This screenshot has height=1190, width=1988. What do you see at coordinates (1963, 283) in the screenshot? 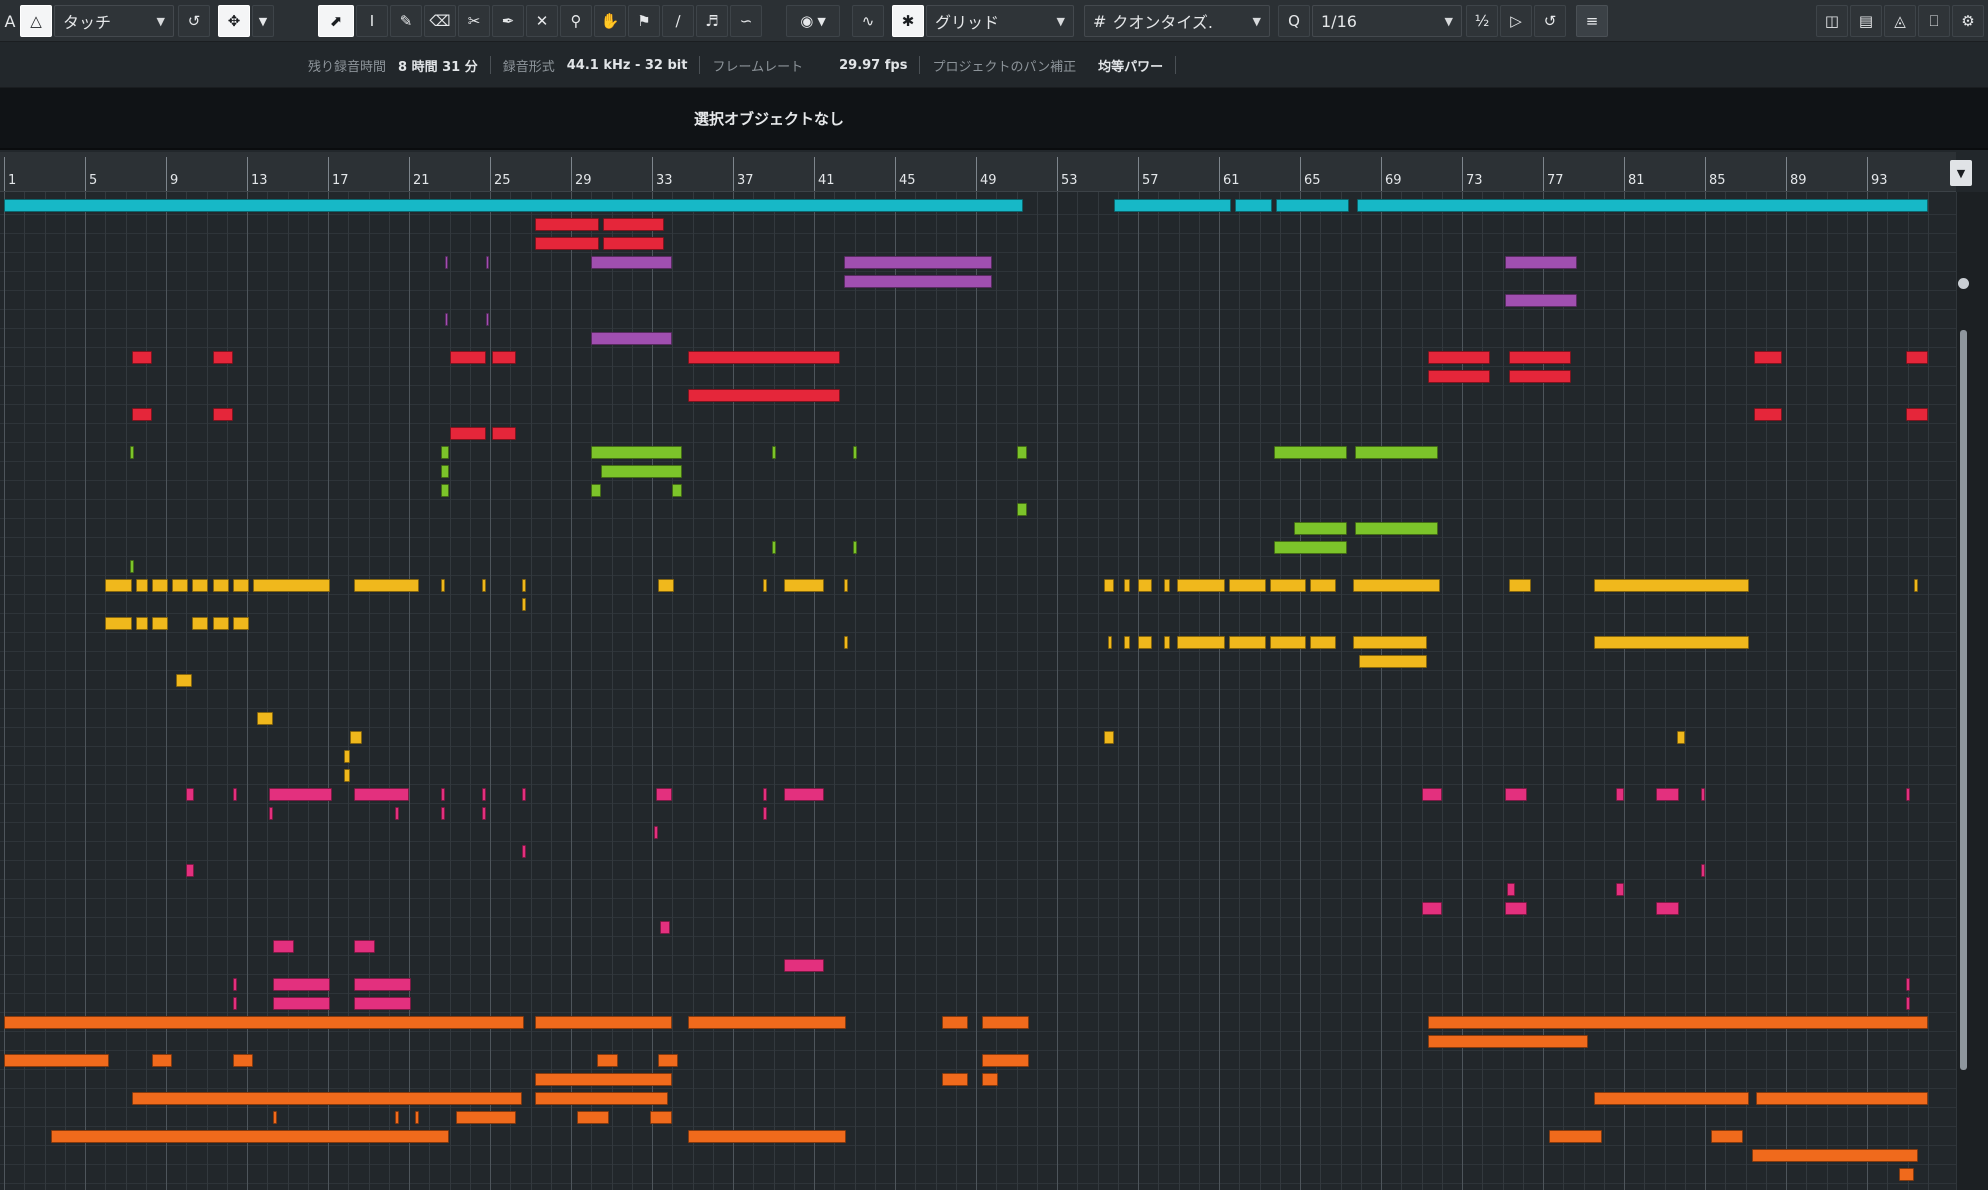
I see `scroll-zoom-knob` at bounding box center [1963, 283].